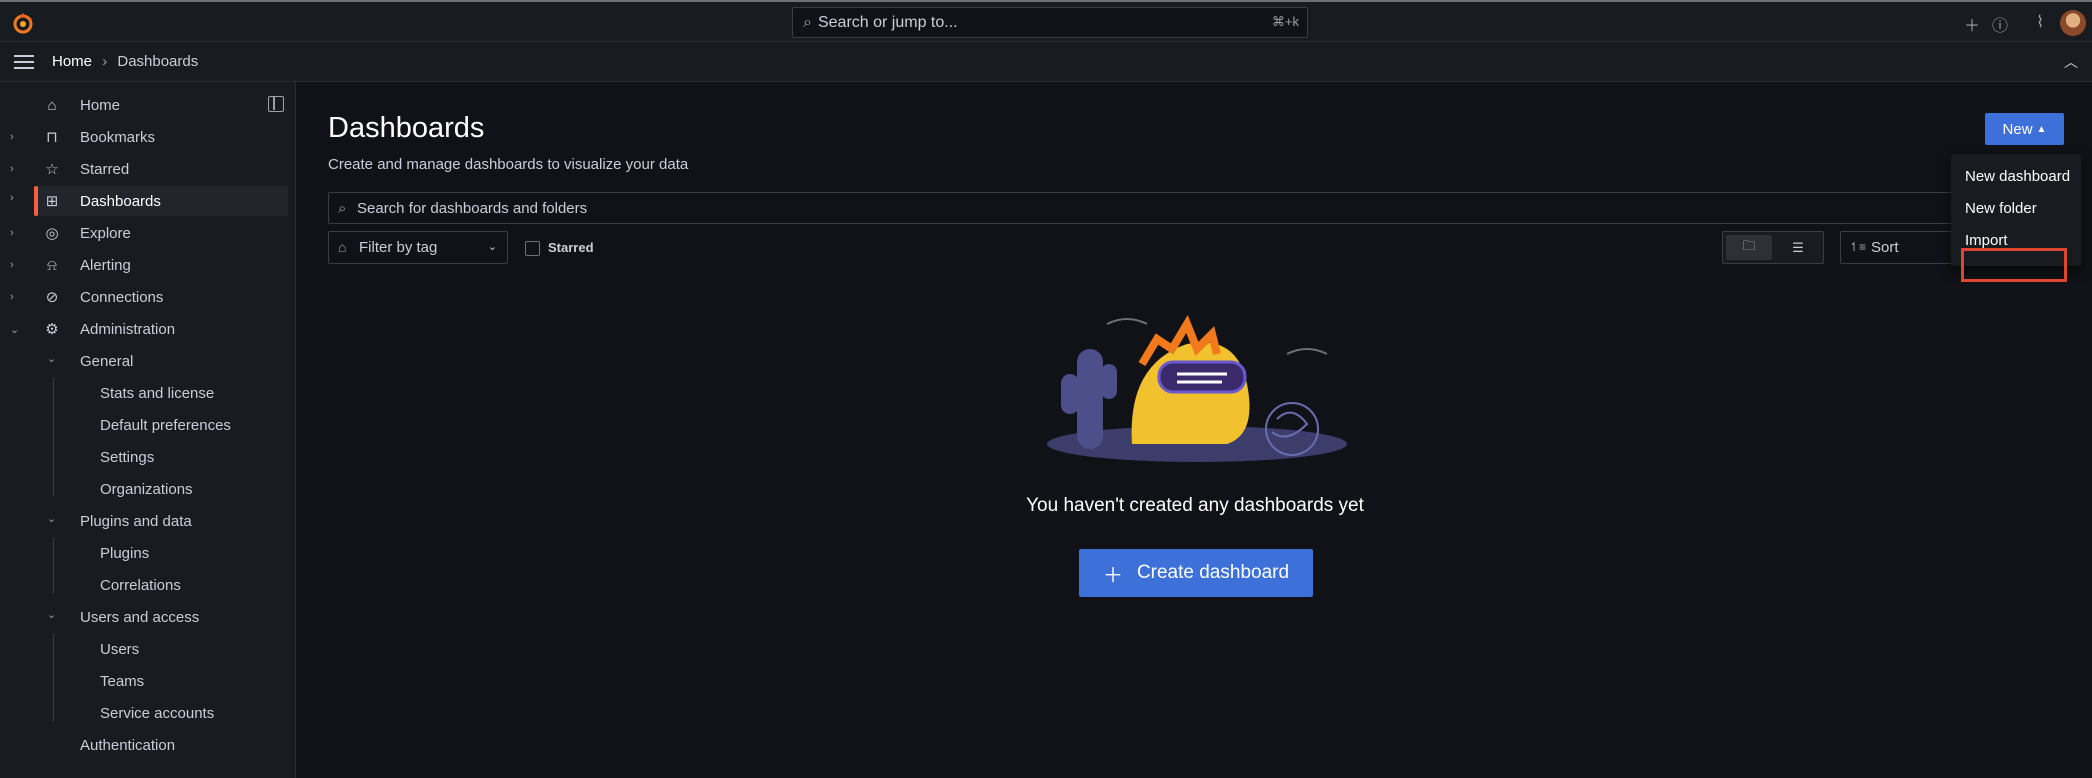 The image size is (2092, 778). What do you see at coordinates (1046, 62) in the screenshot?
I see `breadcrumb-bar: Home › Dashboards ︿` at bounding box center [1046, 62].